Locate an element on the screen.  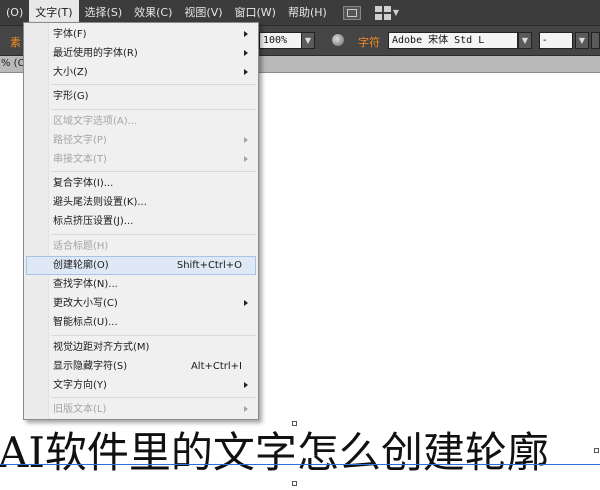
menu-legacy-text: 旧版文本(L) is located at coordinates (141, 409).